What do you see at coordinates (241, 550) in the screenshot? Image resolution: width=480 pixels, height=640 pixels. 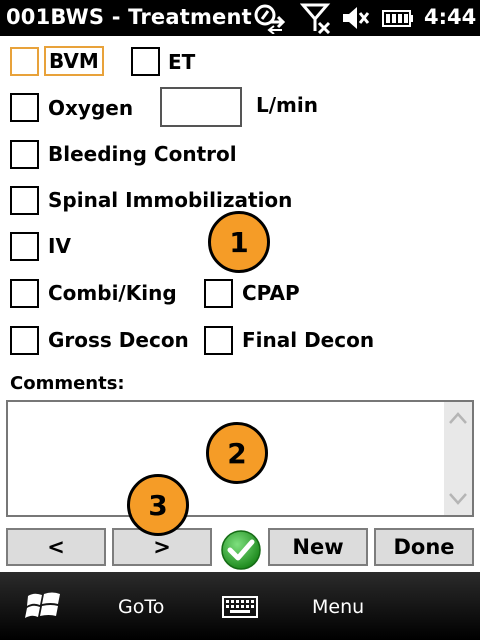 I see `ok-check-icon` at bounding box center [241, 550].